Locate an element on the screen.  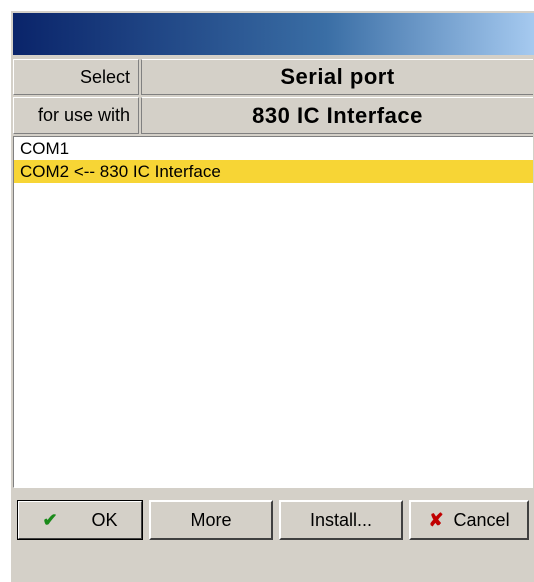
serial-port-heading: Serial port is located at coordinates (337, 77).